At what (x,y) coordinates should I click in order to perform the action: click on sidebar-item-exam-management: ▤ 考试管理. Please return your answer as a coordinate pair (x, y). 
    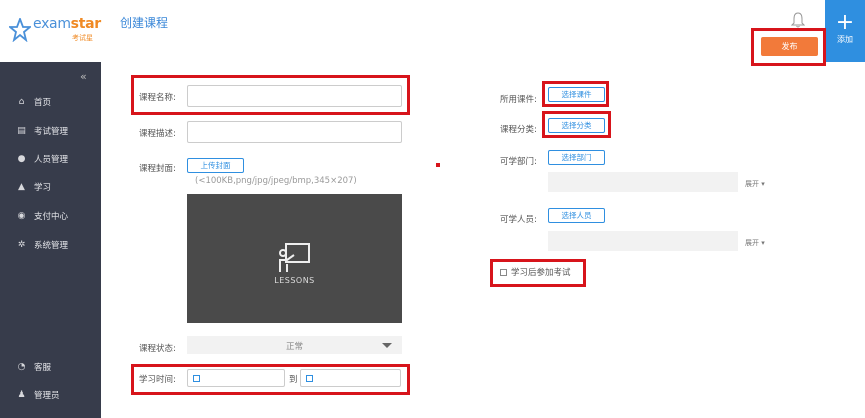
    Looking at the image, I should click on (42, 131).